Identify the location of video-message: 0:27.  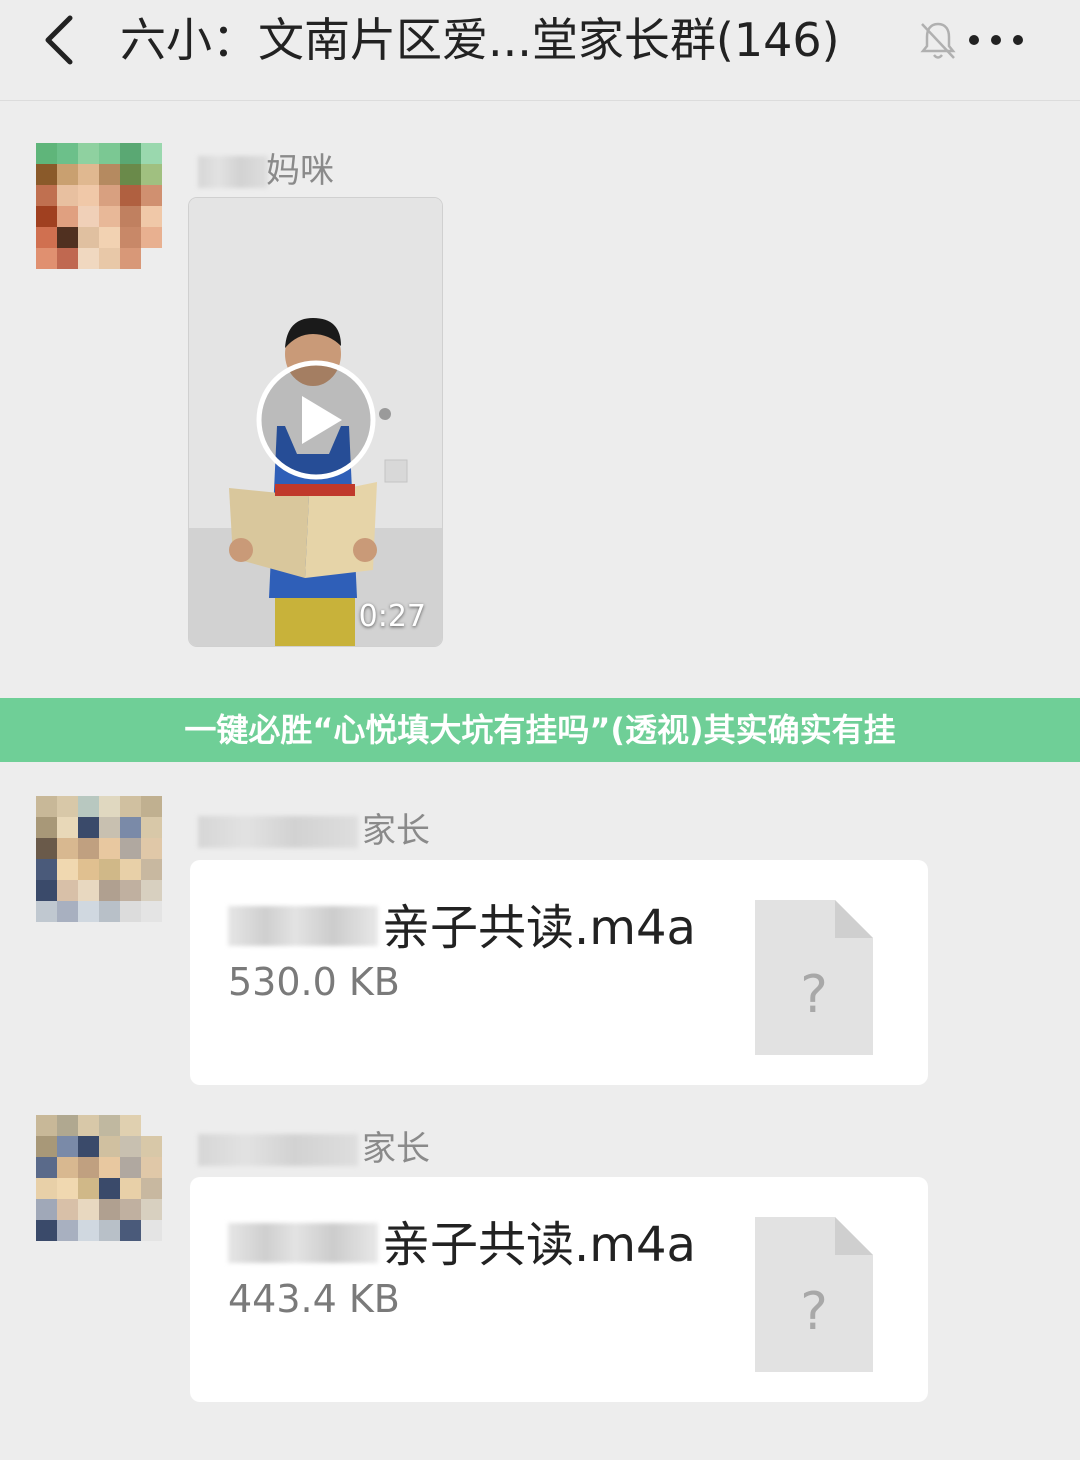
(315, 422).